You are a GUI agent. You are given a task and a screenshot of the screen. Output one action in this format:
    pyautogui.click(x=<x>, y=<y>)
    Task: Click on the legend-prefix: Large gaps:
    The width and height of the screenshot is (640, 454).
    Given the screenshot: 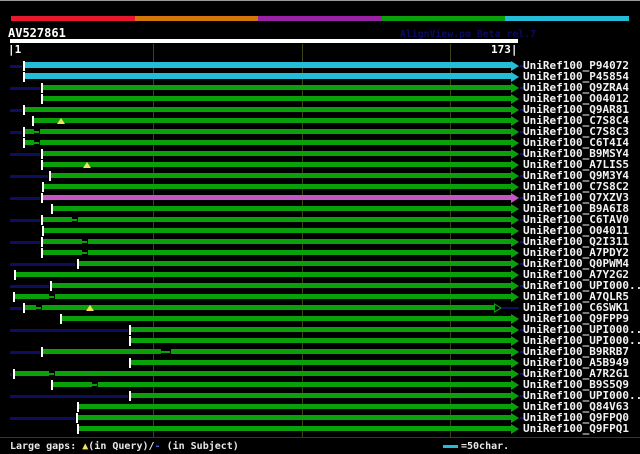 What is the action you would take?
    pyautogui.click(x=46, y=446)
    